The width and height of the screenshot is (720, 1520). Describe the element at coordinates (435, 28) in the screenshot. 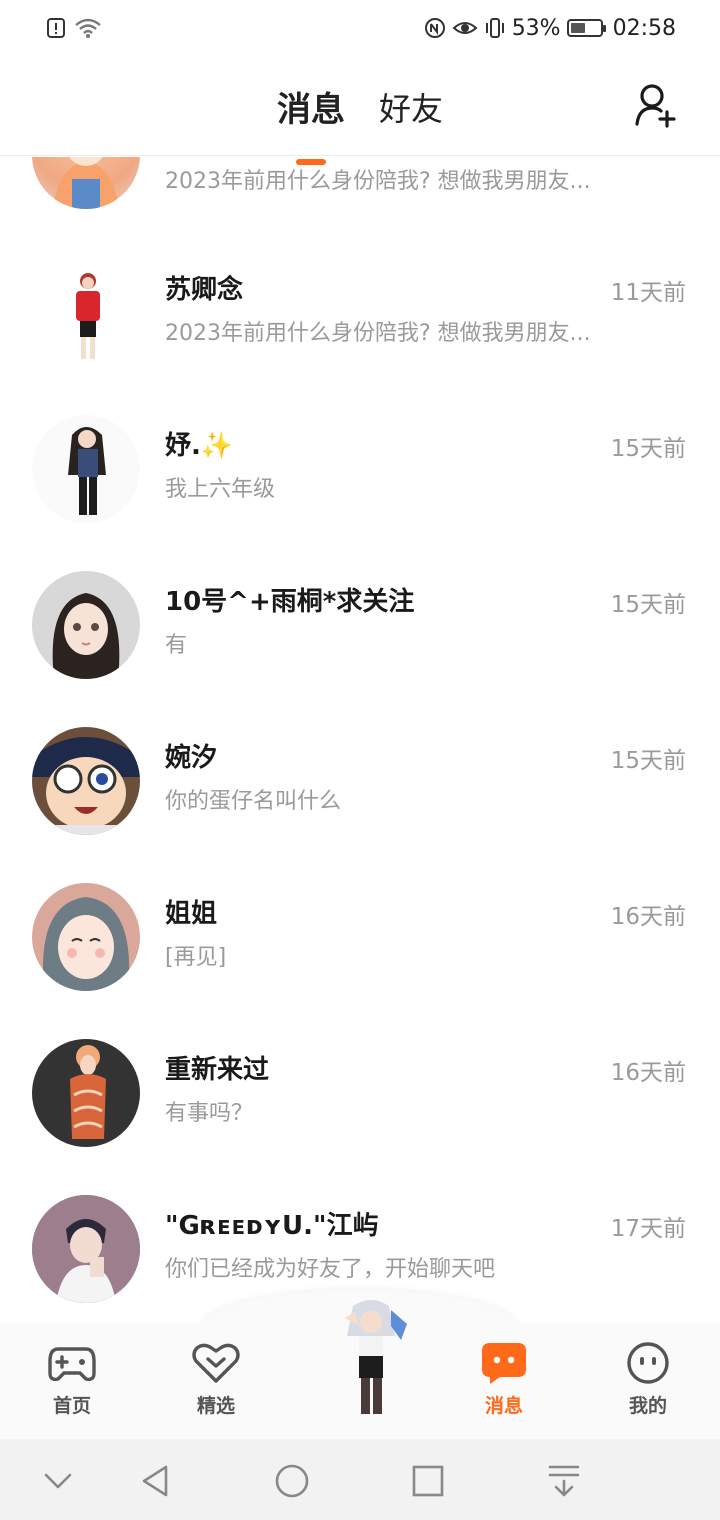

I see `nfc-icon` at that location.